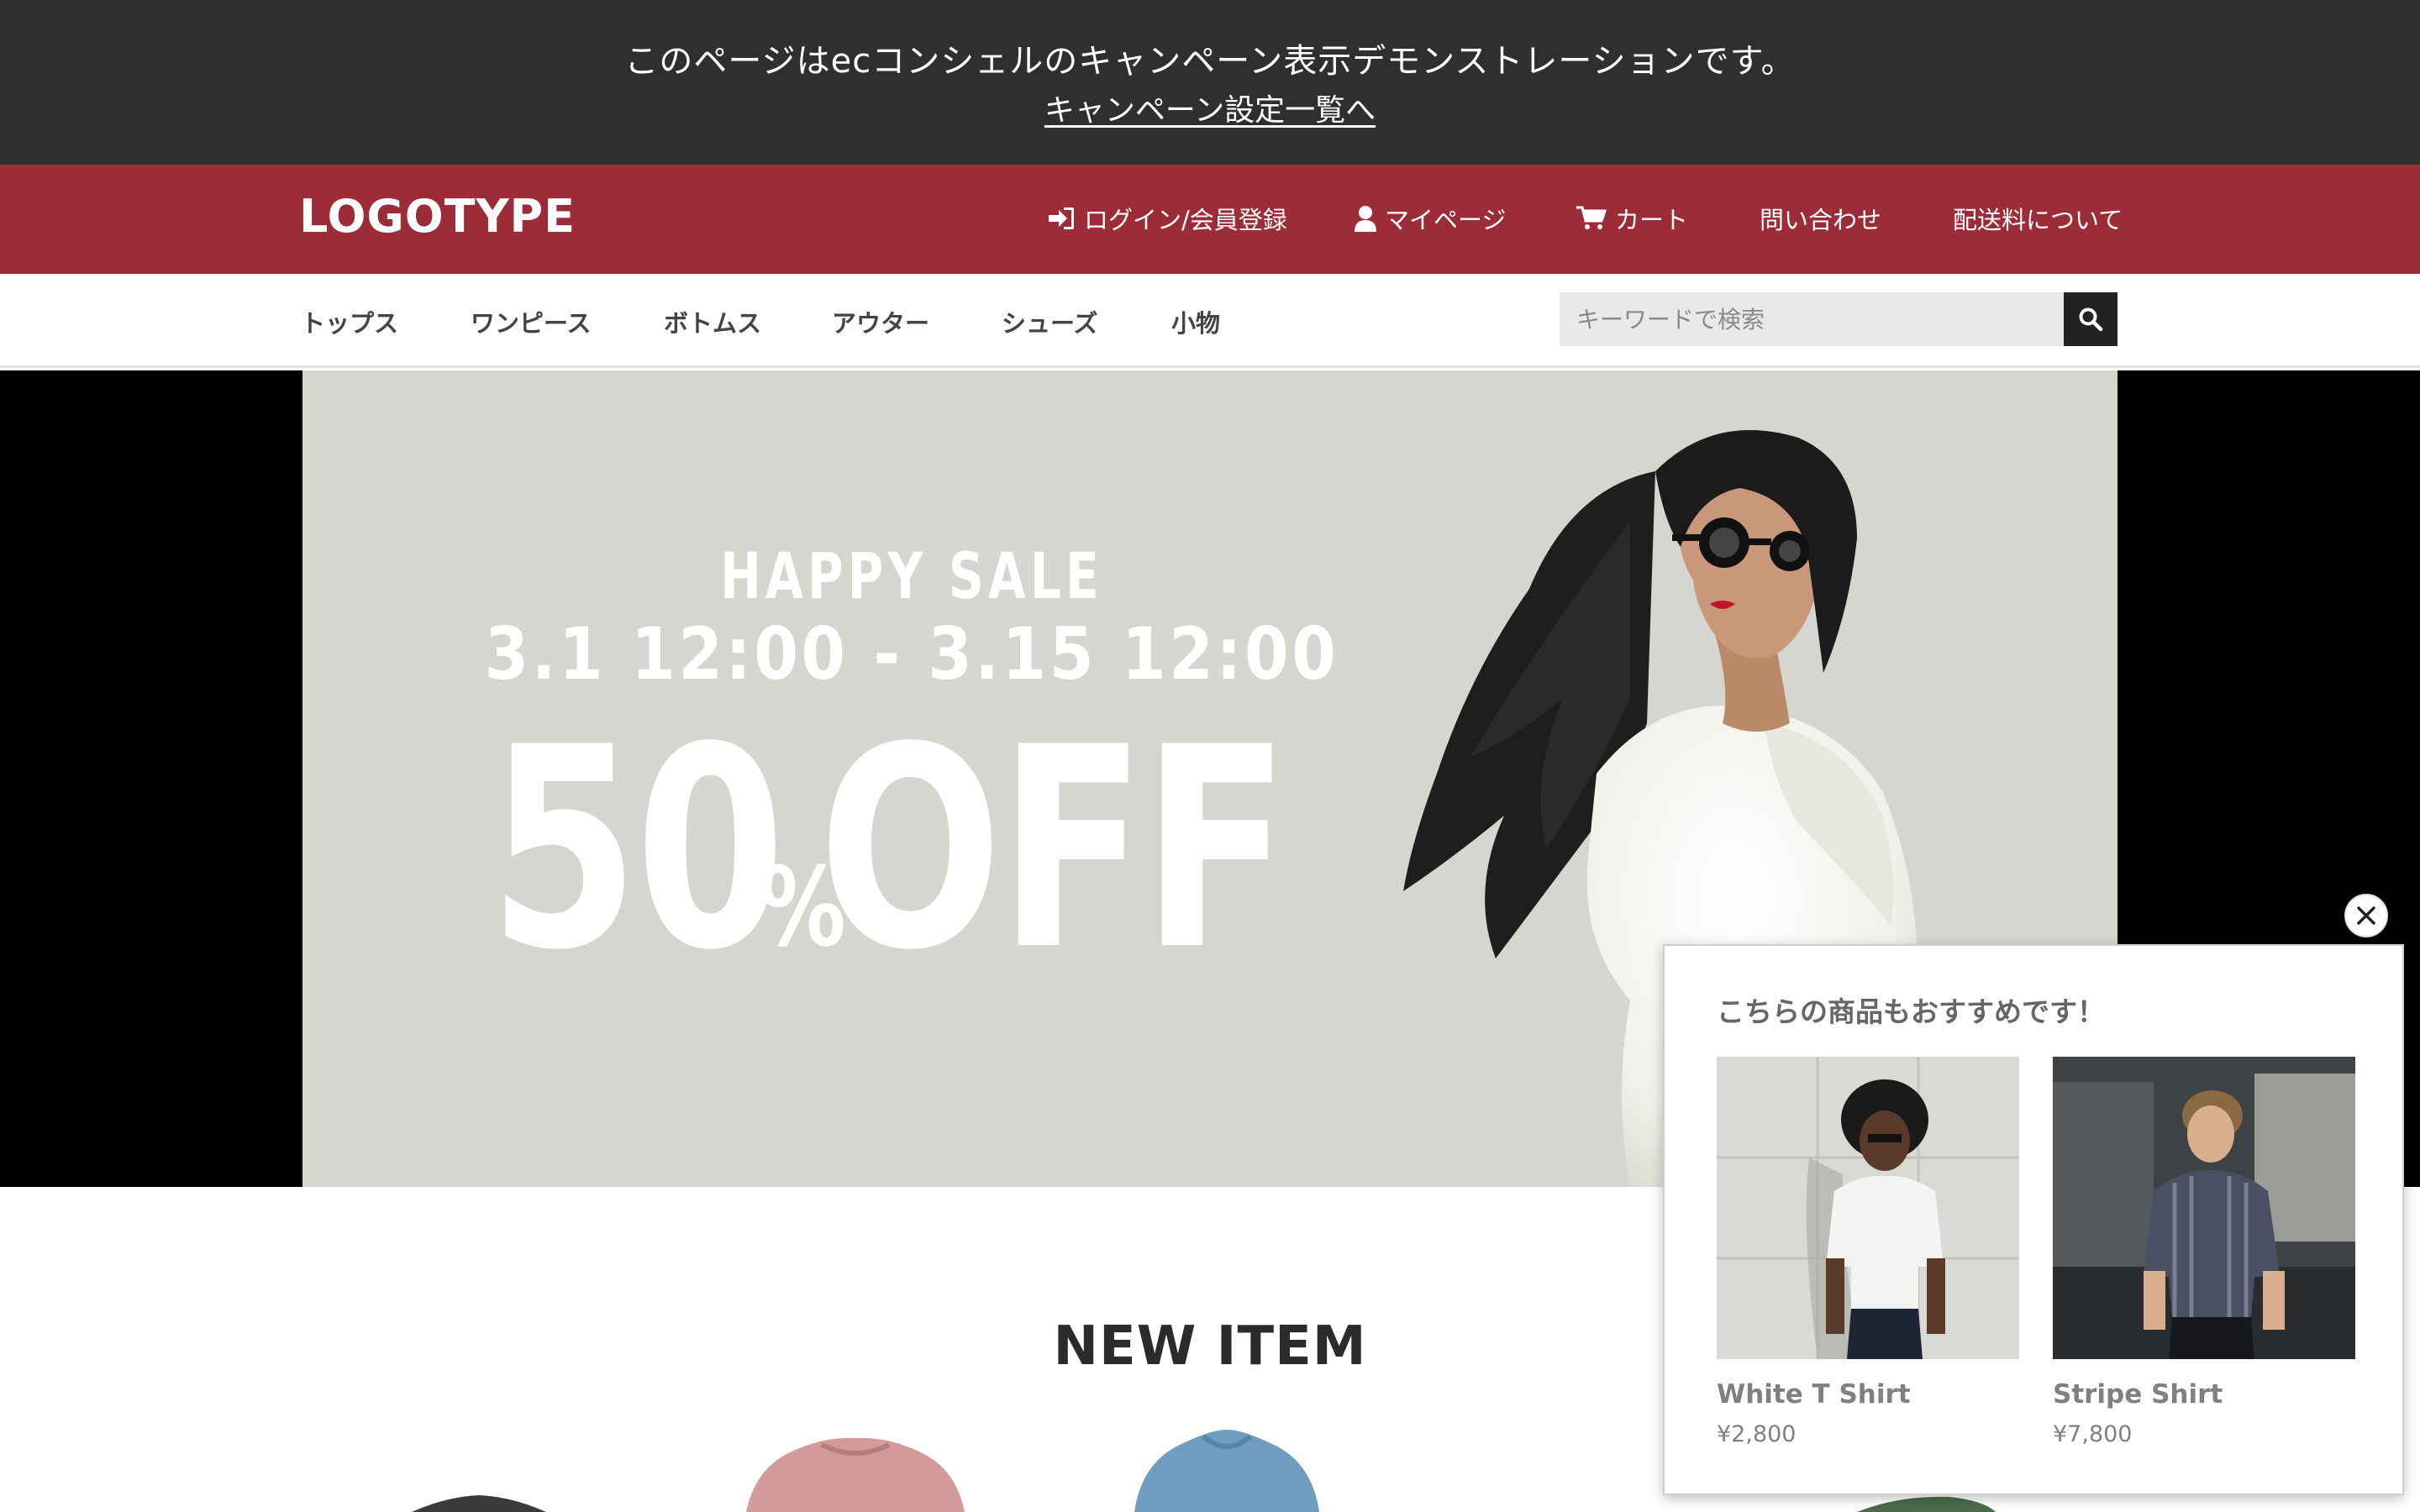 Image resolution: width=2420 pixels, height=1512 pixels. Describe the element at coordinates (349, 321) in the screenshot. I see `category-tops: トップス` at that location.